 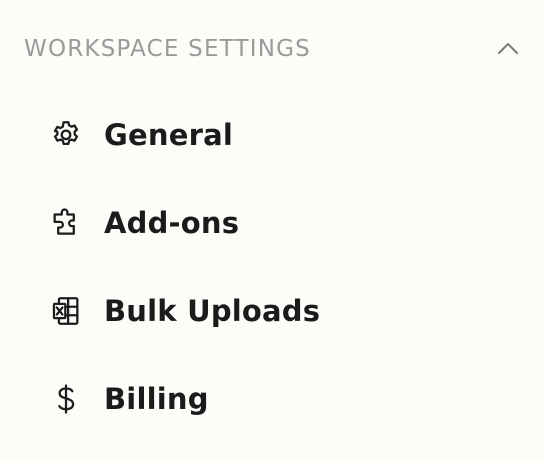 I want to click on gear-icon, so click(x=66, y=135).